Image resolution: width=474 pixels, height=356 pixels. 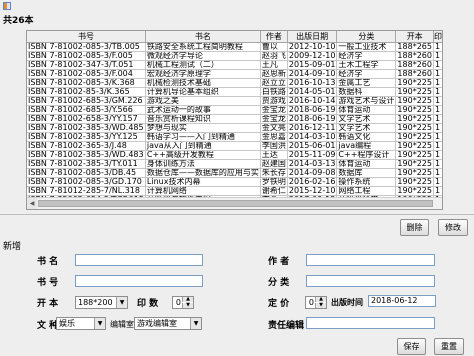 What do you see at coordinates (203, 146) in the screenshot?
I see `table-cell: java从入门到精通` at bounding box center [203, 146].